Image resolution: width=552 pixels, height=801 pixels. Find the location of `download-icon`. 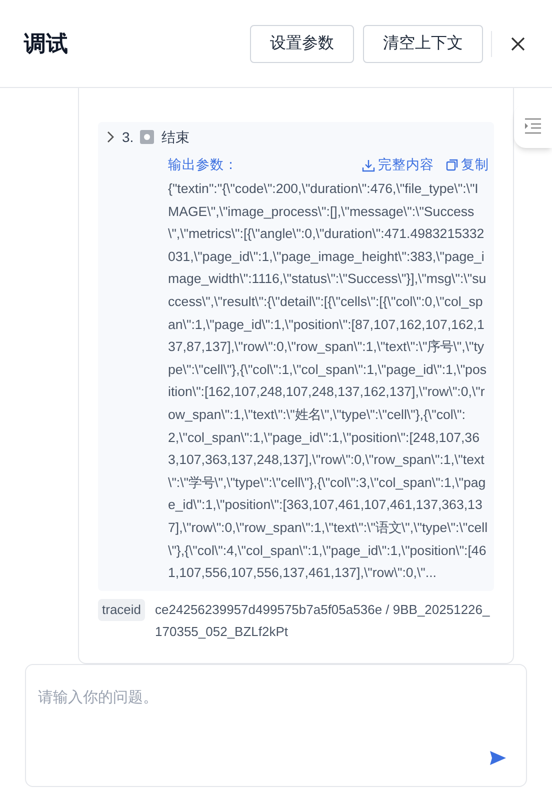

download-icon is located at coordinates (368, 165).